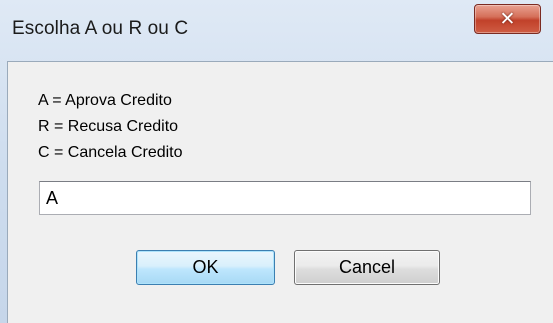 The width and height of the screenshot is (553, 323). Describe the element at coordinates (100, 28) in the screenshot. I see `window-title: Escolha A ou R ou C` at that location.